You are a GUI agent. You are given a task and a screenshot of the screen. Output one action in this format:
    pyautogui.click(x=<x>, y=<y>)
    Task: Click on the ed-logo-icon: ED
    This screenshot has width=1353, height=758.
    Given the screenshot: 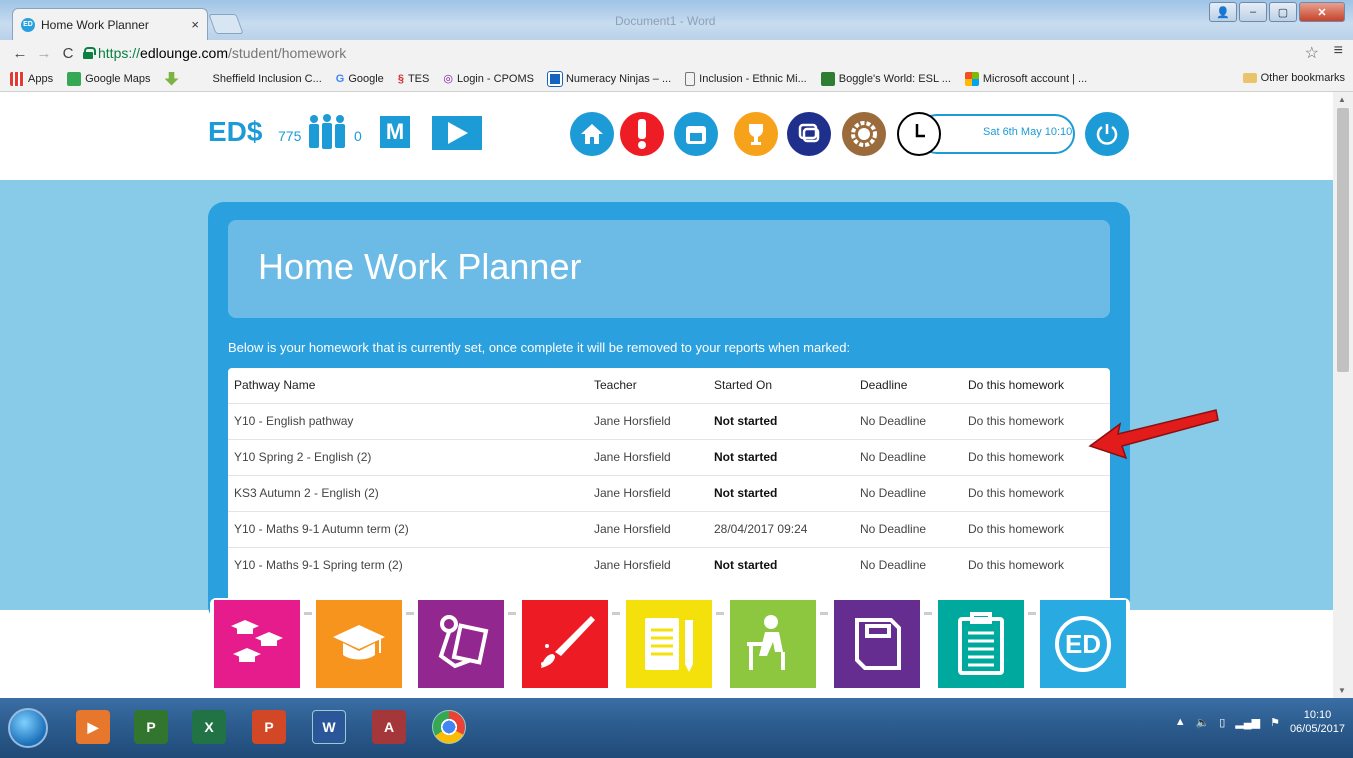 What is the action you would take?
    pyautogui.click(x=1083, y=644)
    